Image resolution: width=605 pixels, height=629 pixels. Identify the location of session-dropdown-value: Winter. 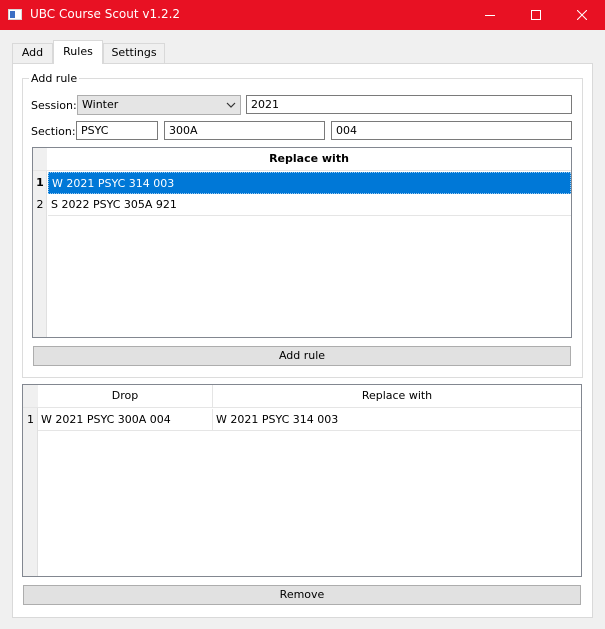
(100, 104).